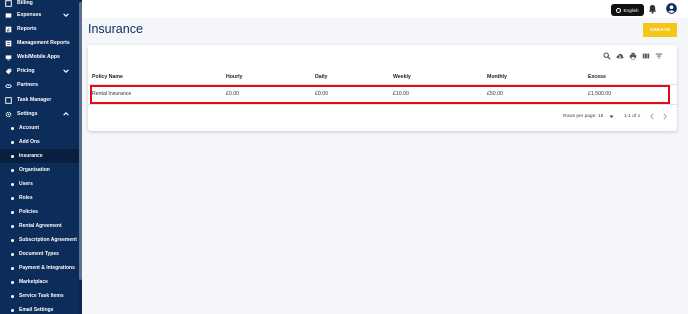 The width and height of the screenshot is (688, 314). I want to click on sidebar-subitem-organisation: Organisation, so click(39, 170).